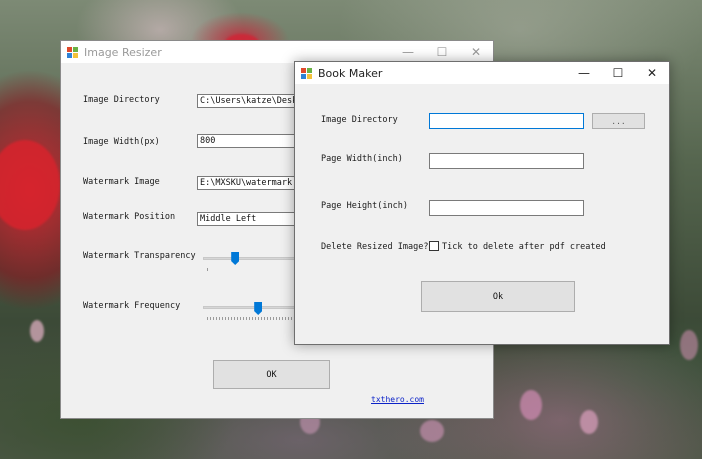  Describe the element at coordinates (375, 247) in the screenshot. I see `delete-resized-label: Delete Resized Image?` at that location.